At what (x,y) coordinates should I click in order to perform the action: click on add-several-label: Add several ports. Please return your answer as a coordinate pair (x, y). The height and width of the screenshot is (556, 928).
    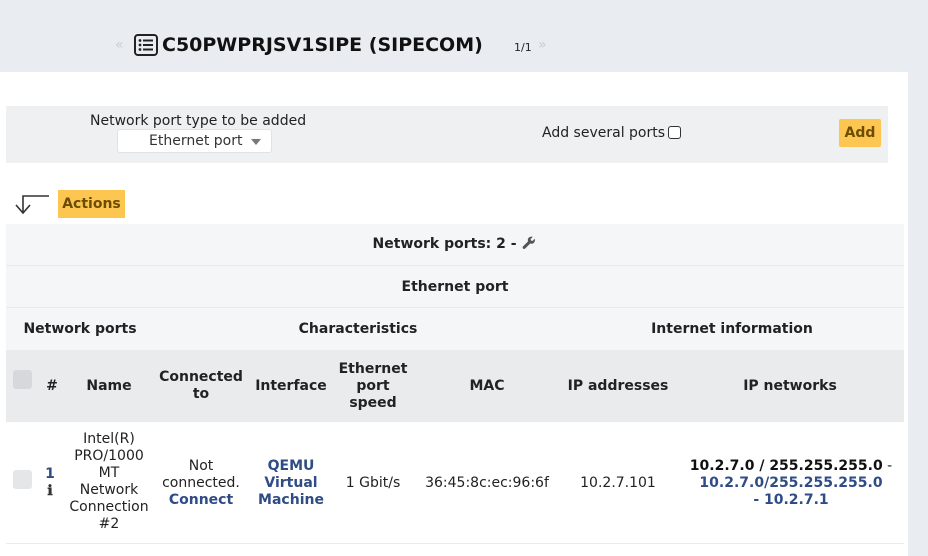
    Looking at the image, I should click on (604, 133).